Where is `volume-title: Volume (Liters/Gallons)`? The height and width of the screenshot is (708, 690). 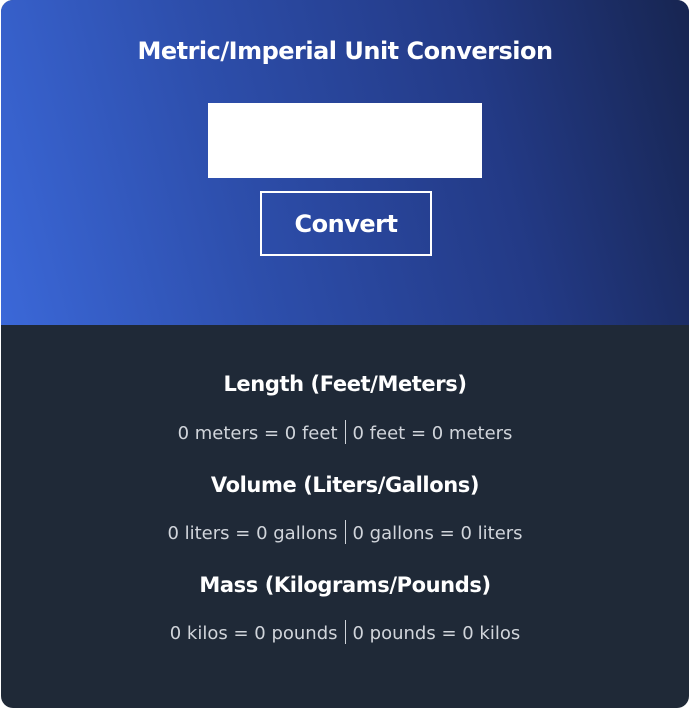 volume-title: Volume (Liters/Gallons) is located at coordinates (345, 485).